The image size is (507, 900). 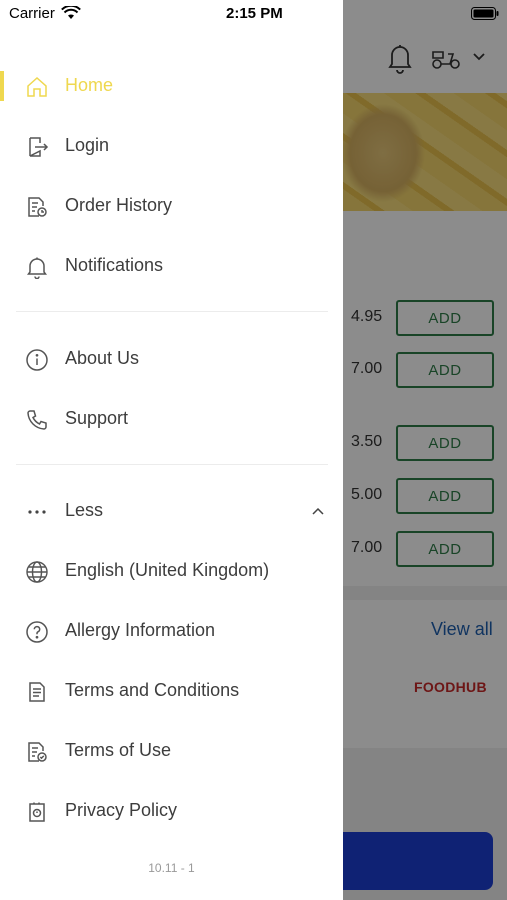 I want to click on menu-item-terms-and-conditions: Terms and Conditions, so click(x=171, y=691).